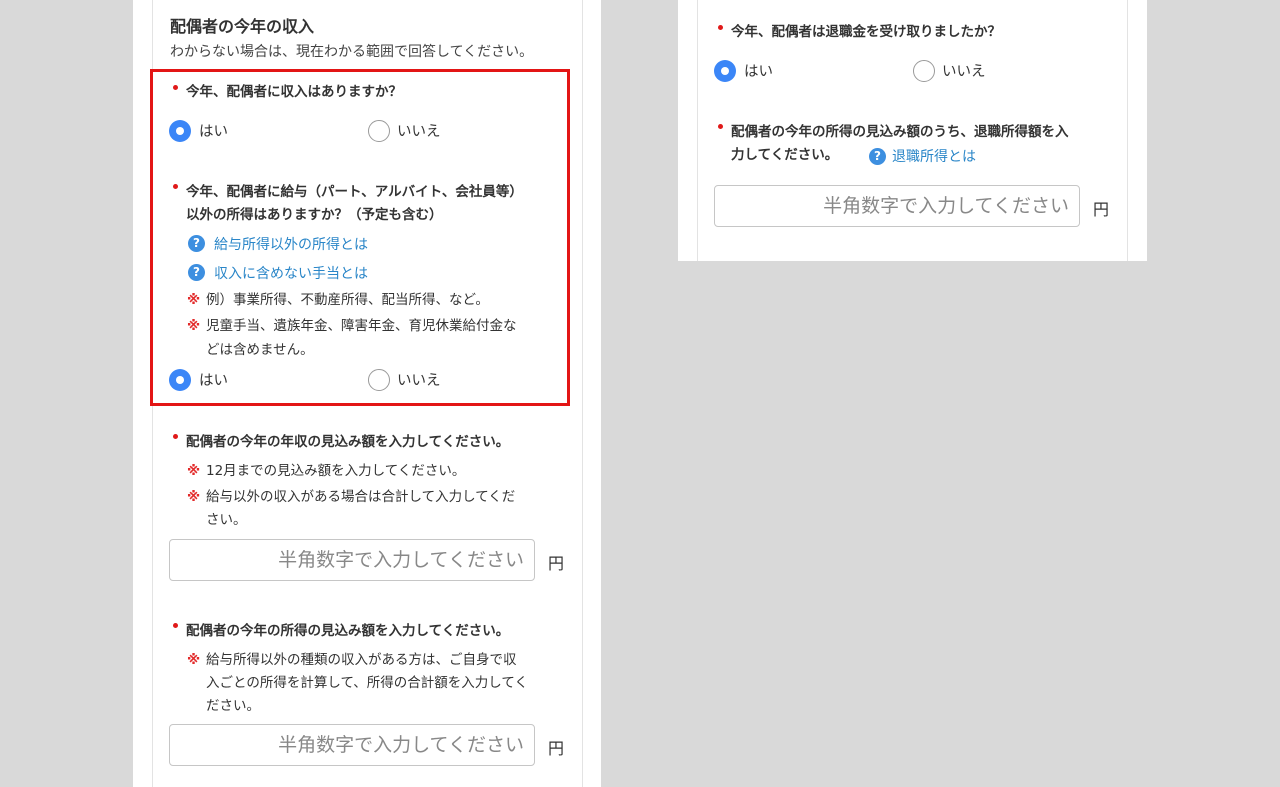  I want to click on note-income-3: ださい。, so click(233, 706).